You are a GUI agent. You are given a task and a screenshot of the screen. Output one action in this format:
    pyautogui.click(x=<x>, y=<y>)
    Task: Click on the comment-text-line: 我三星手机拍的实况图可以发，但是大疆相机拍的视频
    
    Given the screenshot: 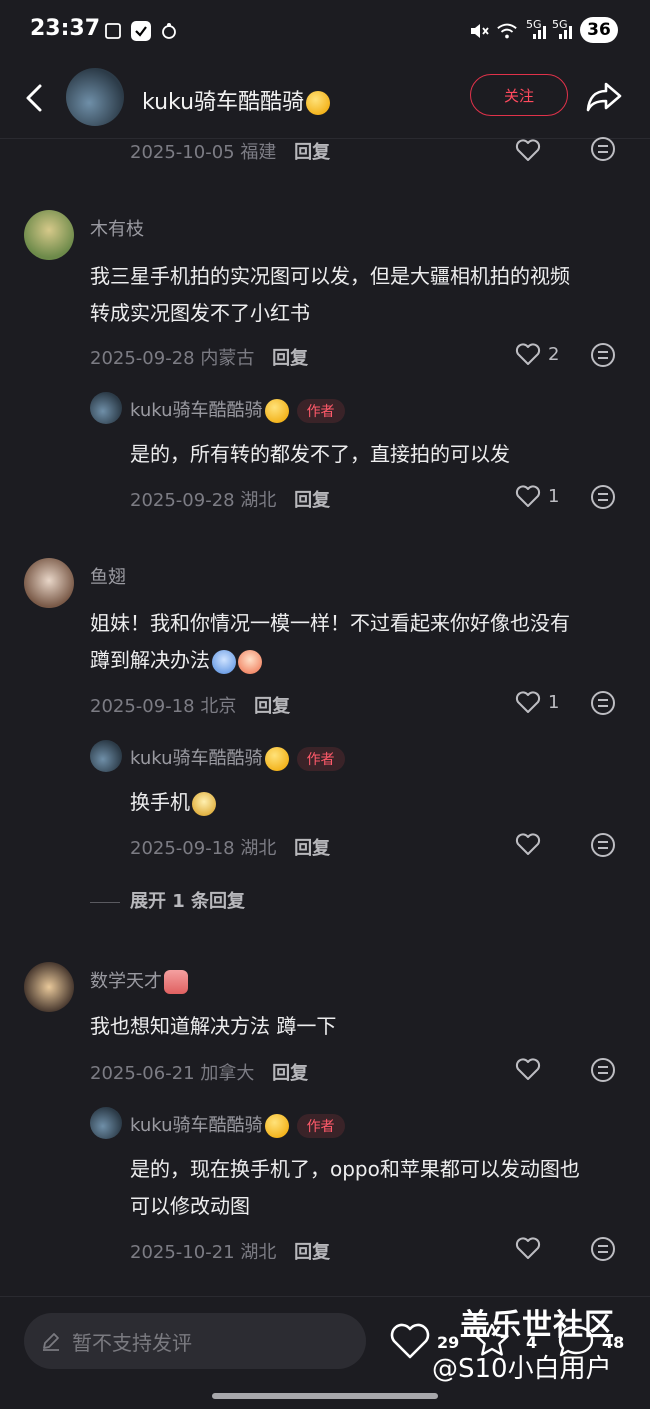 What is the action you would take?
    pyautogui.click(x=330, y=276)
    